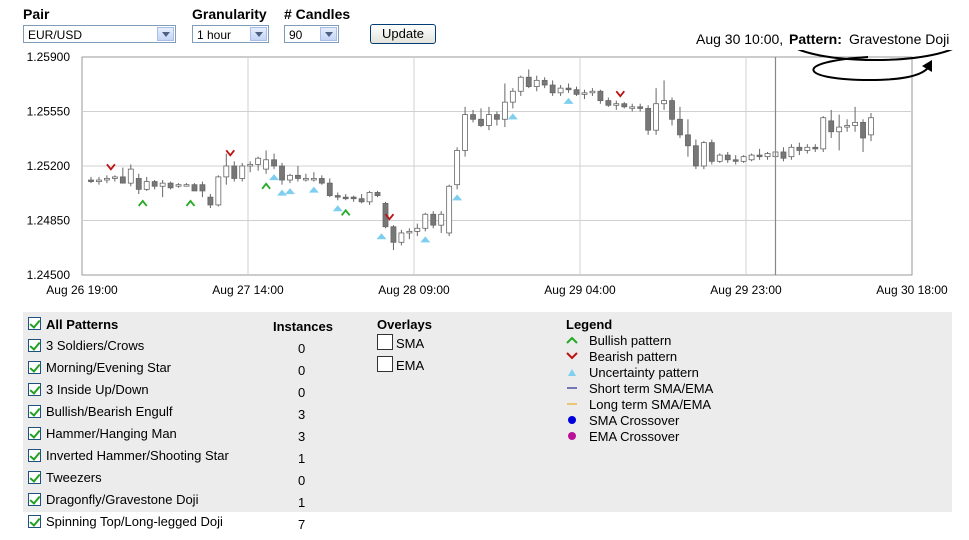 The width and height of the screenshot is (969, 540). What do you see at coordinates (630, 340) in the screenshot?
I see `legend-label: Bullish pattern` at bounding box center [630, 340].